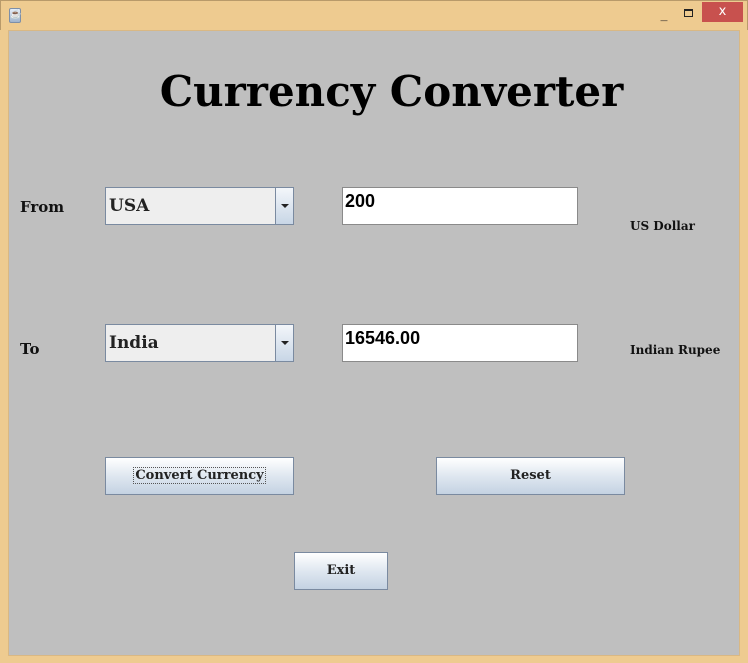 Image resolution: width=748 pixels, height=663 pixels. I want to click on from-currency-name: US Dollar, so click(662, 226).